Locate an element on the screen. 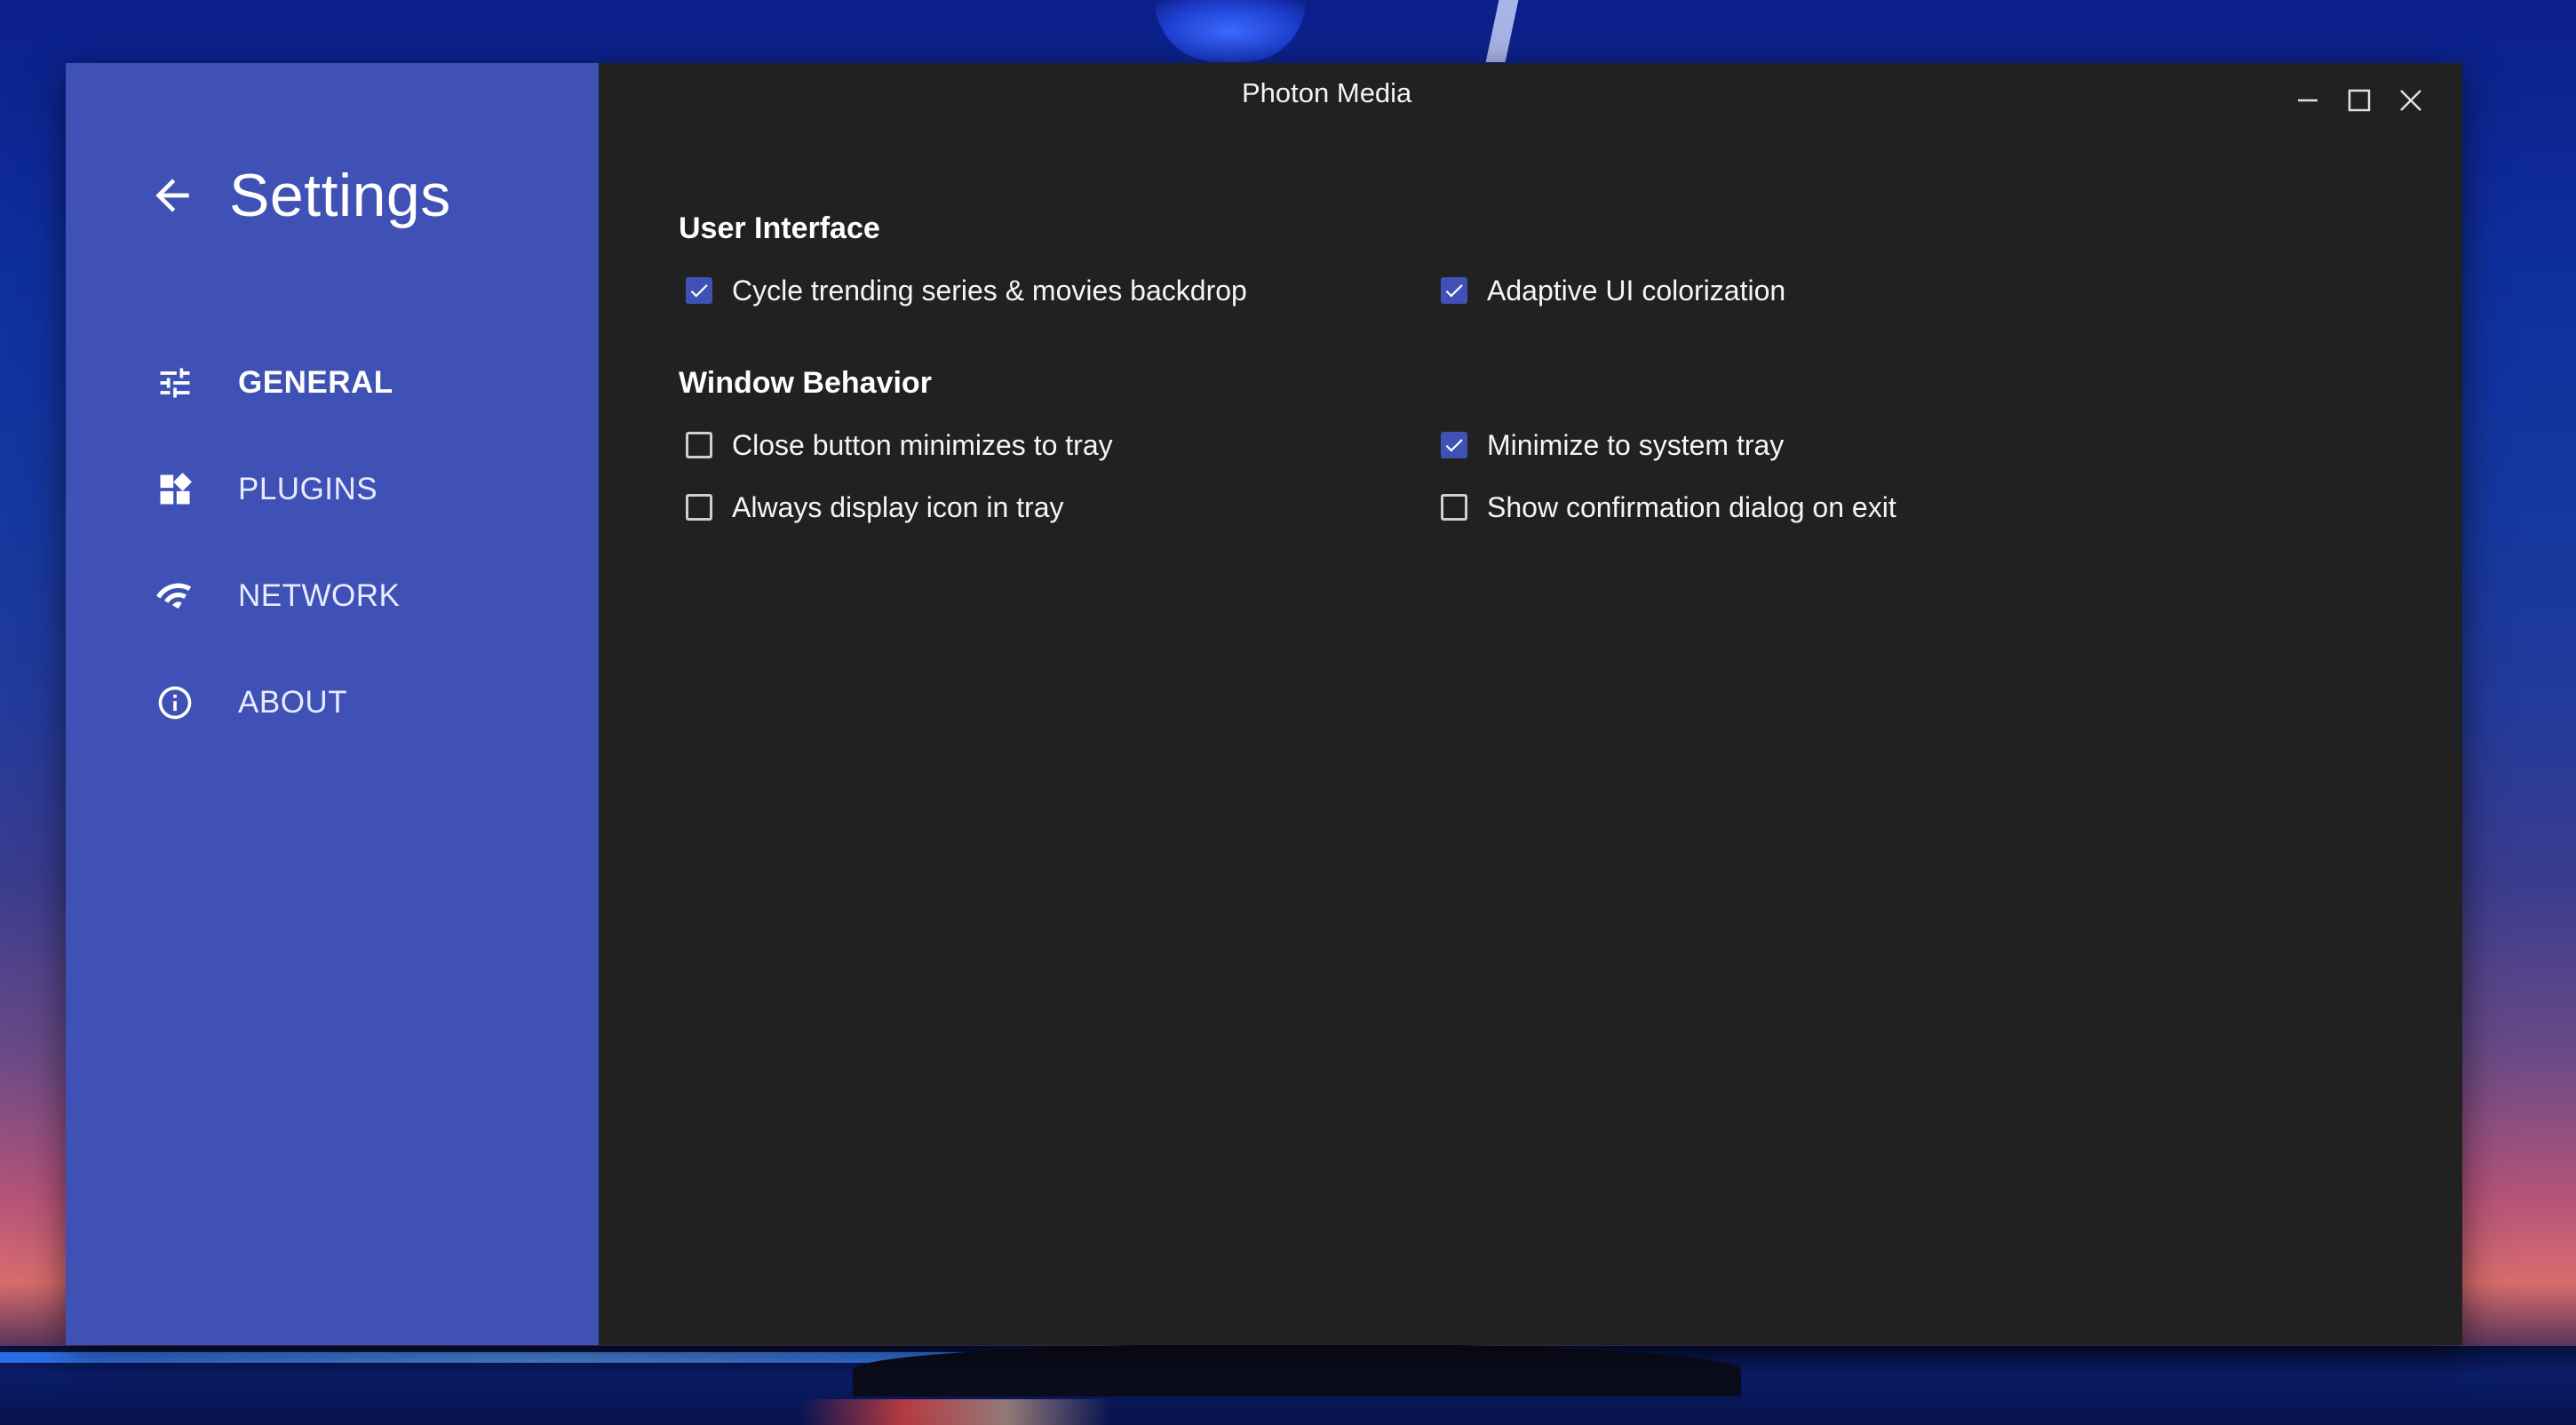  sidebar-item-plugins: PLUGINS is located at coordinates (277, 489).